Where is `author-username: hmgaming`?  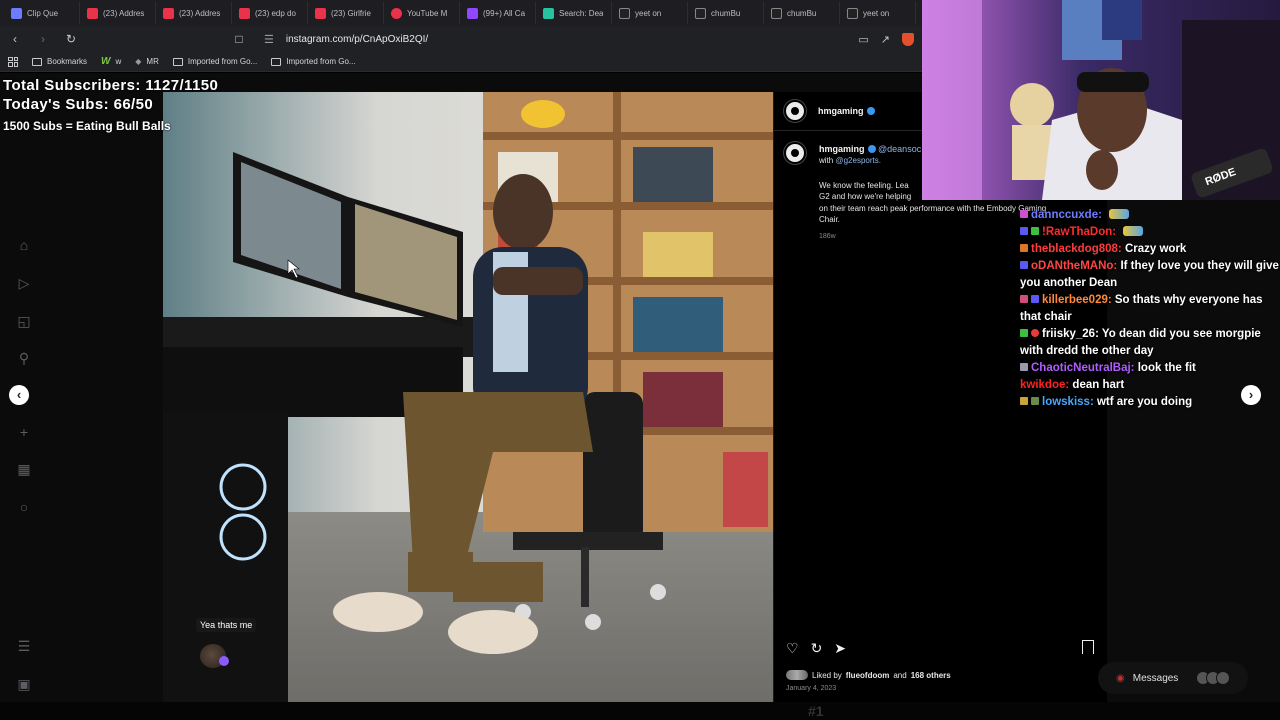 author-username: hmgaming is located at coordinates (841, 111).